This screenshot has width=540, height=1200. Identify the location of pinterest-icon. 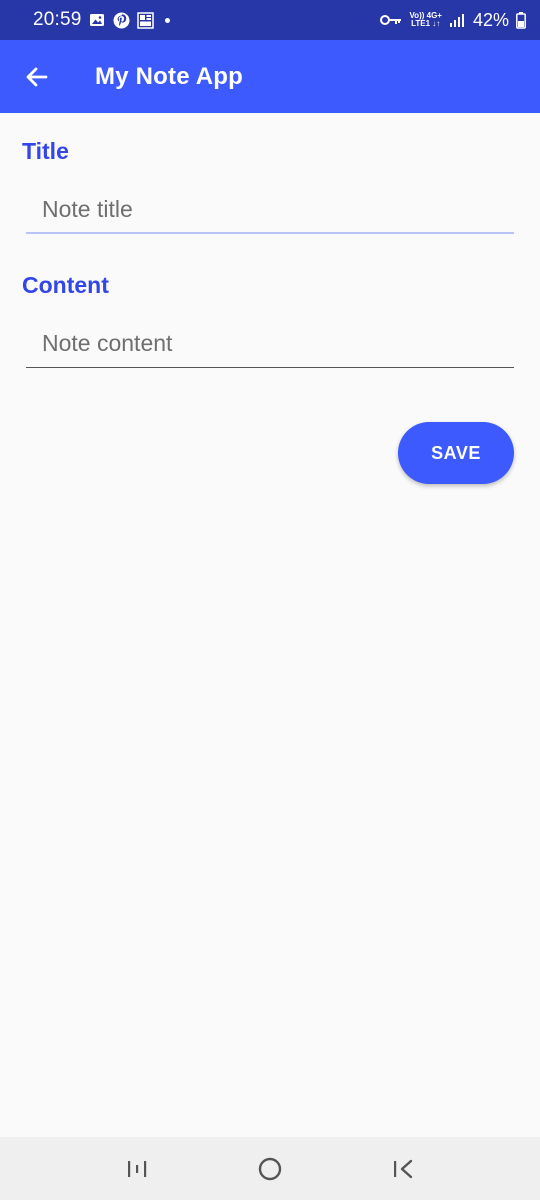
(121, 20).